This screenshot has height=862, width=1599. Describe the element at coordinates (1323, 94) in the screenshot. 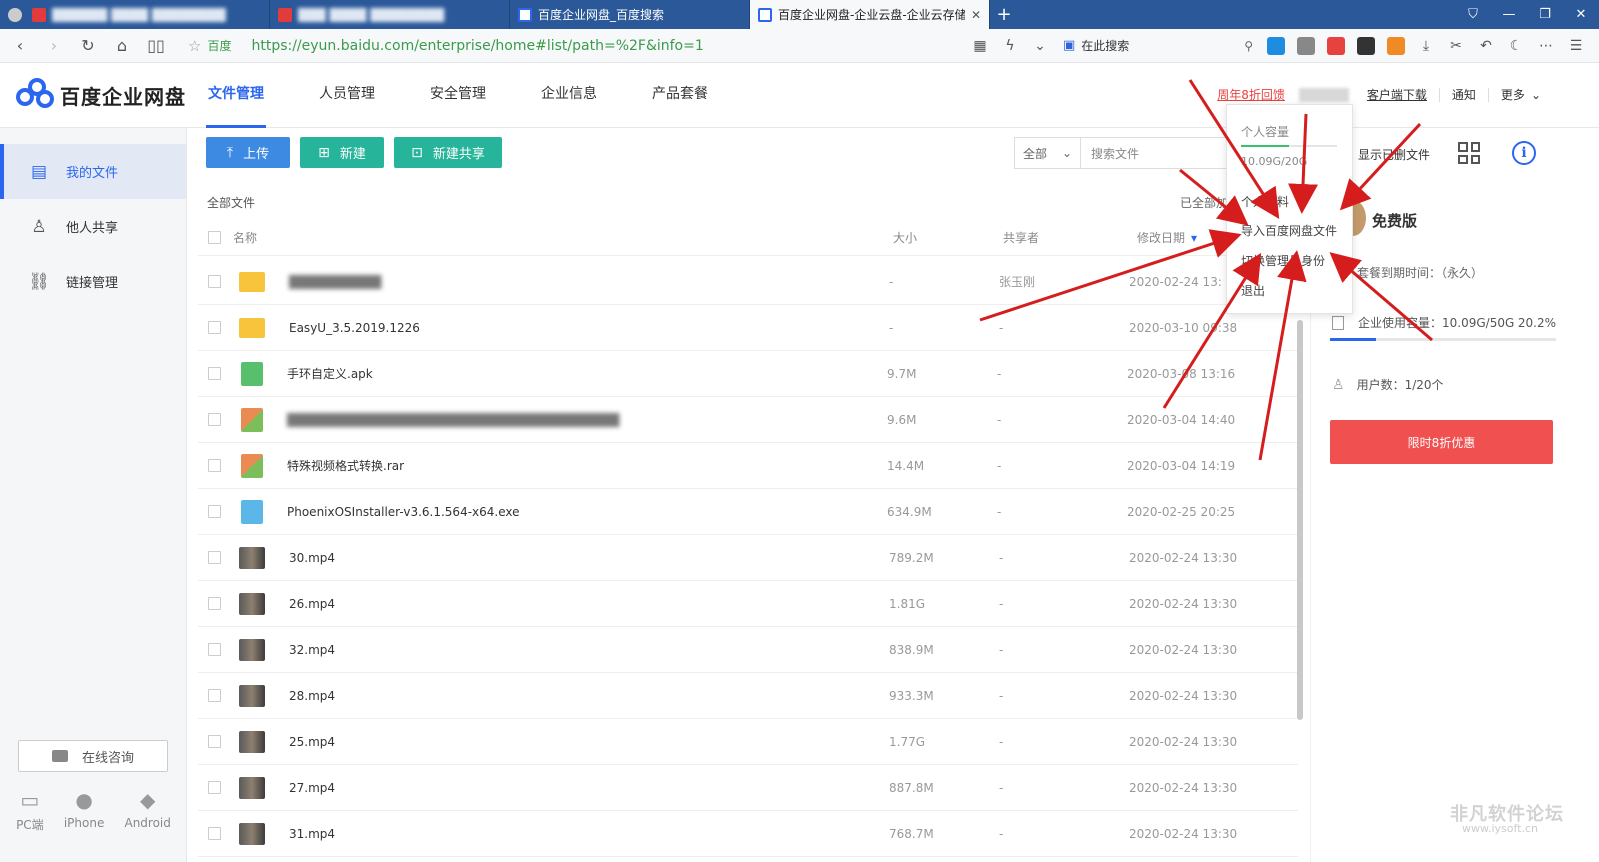

I see `user-name-blurred` at that location.